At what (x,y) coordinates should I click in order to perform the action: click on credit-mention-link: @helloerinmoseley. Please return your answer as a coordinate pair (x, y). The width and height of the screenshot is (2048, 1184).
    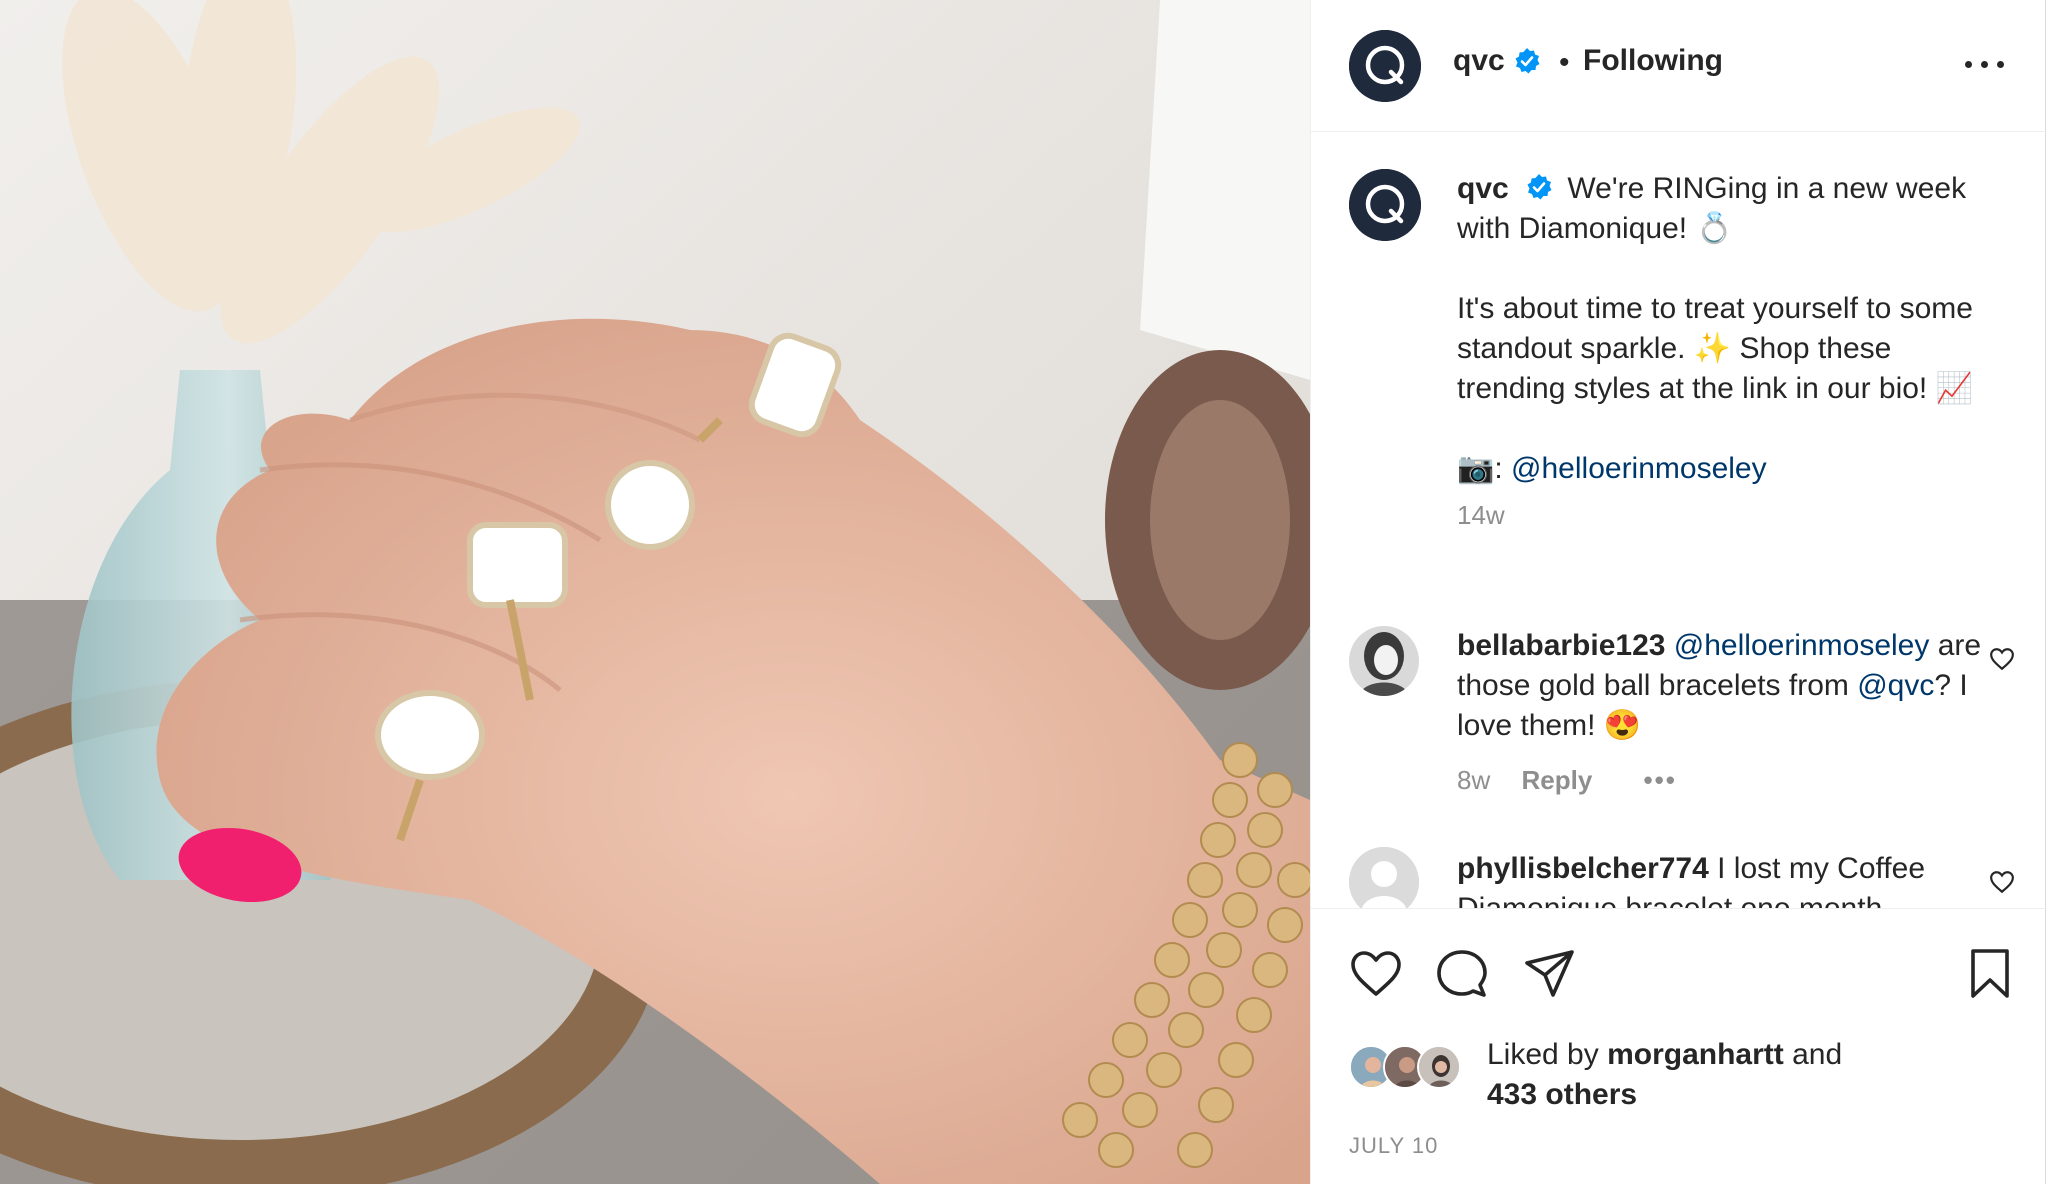
    Looking at the image, I should click on (1639, 468).